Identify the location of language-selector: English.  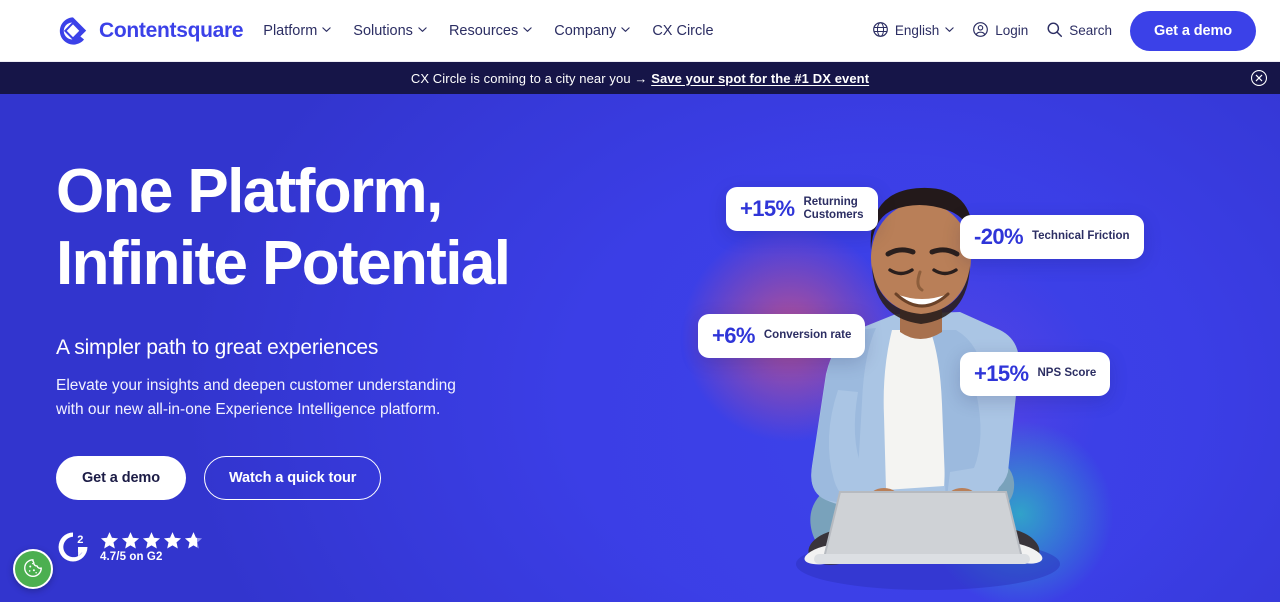
(913, 31).